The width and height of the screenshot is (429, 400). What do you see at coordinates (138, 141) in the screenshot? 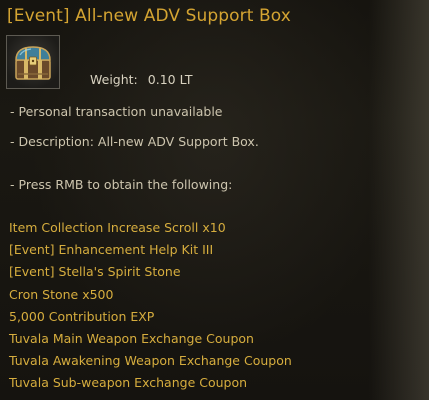
I see `description-text: Description: All-new ADV Support Box.` at bounding box center [138, 141].